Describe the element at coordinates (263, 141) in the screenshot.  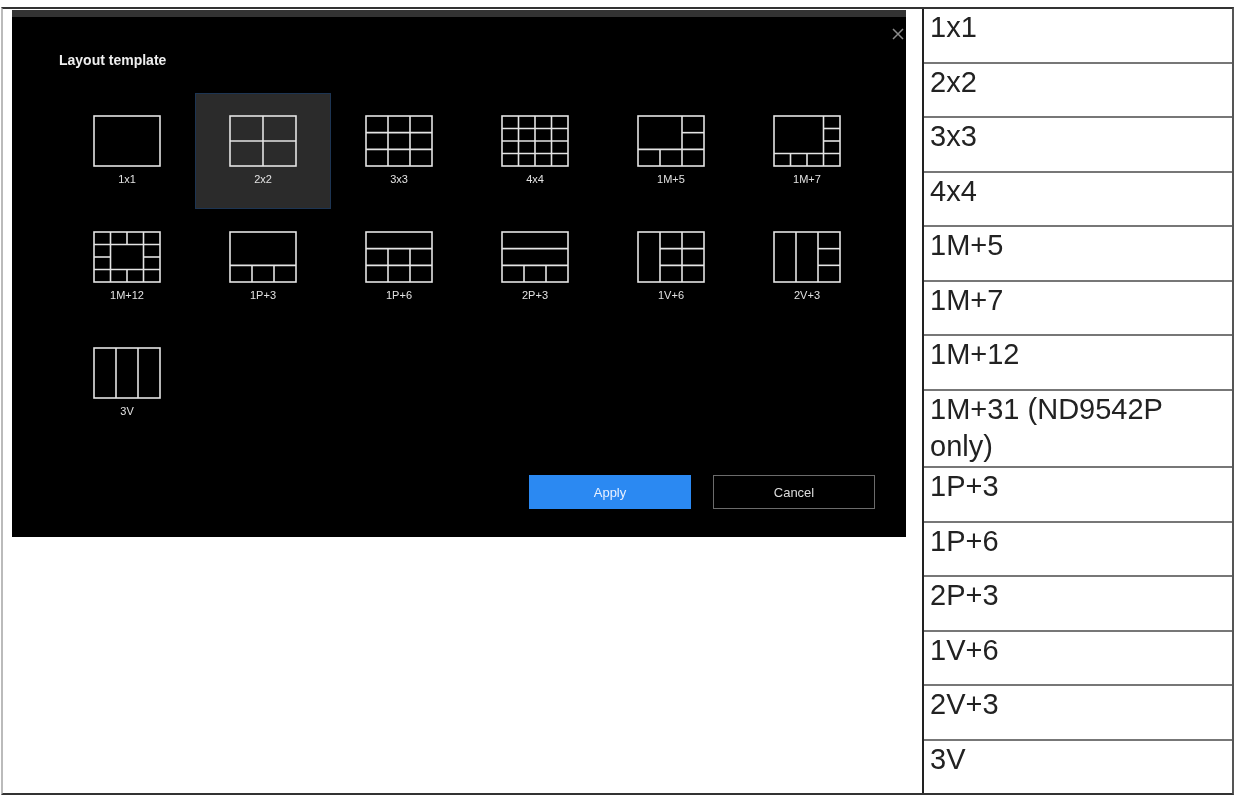
I see `four-pane-grid-icon` at that location.